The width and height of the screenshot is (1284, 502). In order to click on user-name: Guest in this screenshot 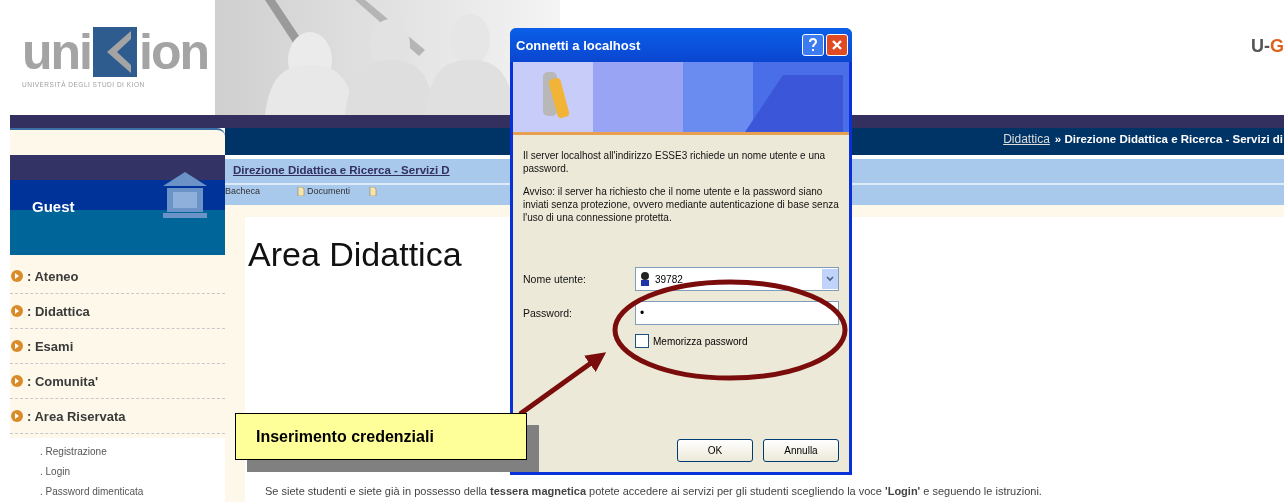, I will do `click(53, 206)`.